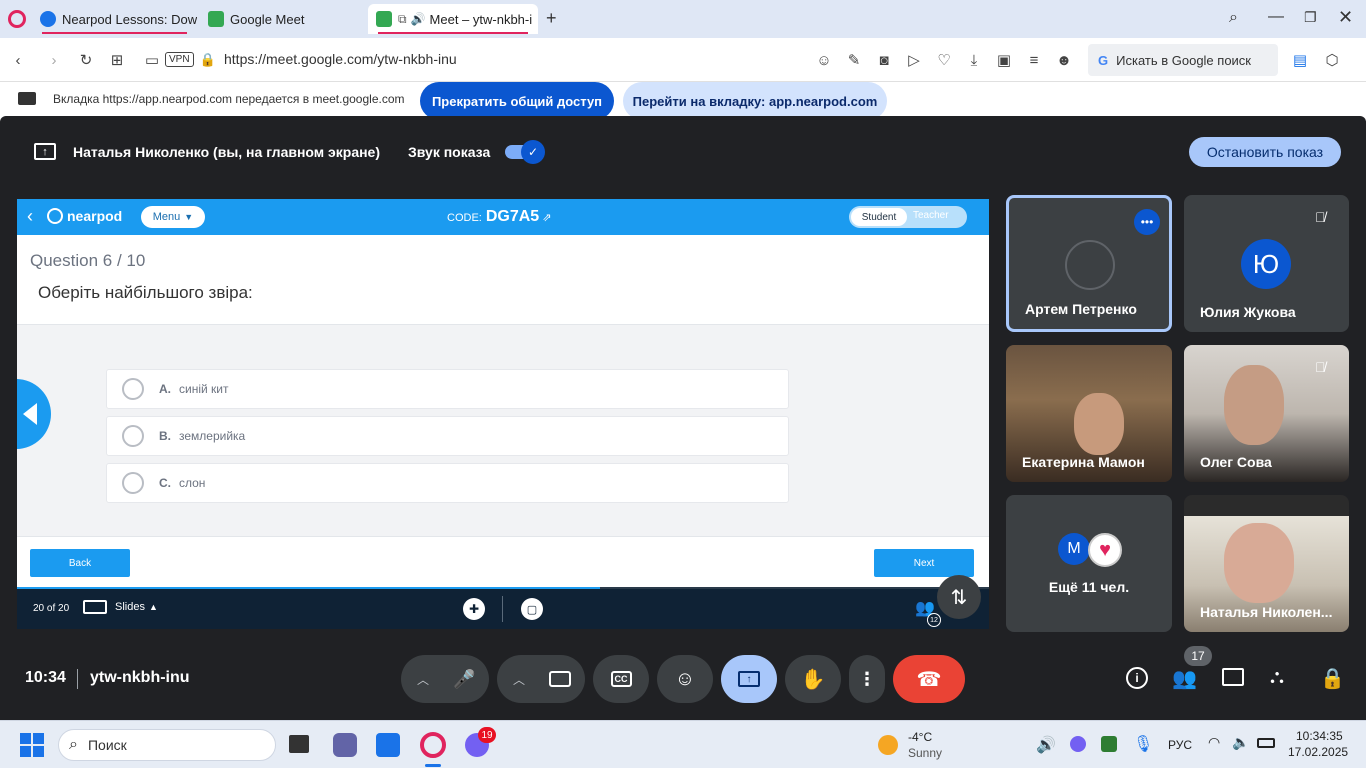  What do you see at coordinates (1332, 60) in the screenshot?
I see `extensions-icon: ⬡` at bounding box center [1332, 60].